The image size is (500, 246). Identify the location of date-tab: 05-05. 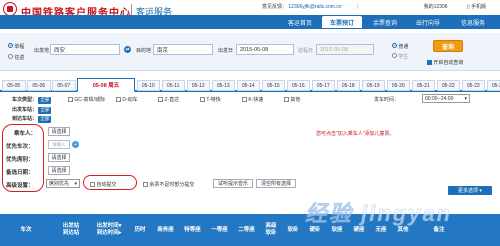
(14, 85).